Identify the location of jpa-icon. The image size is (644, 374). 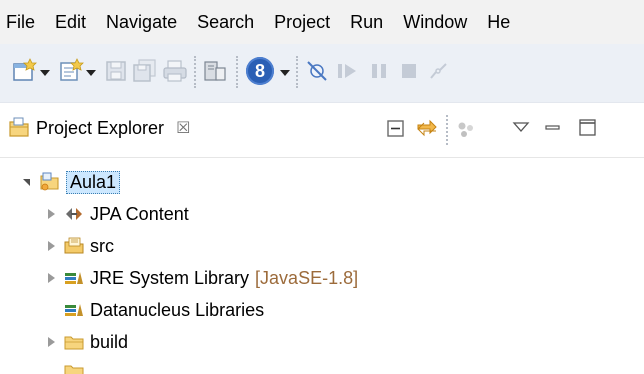
(74, 214).